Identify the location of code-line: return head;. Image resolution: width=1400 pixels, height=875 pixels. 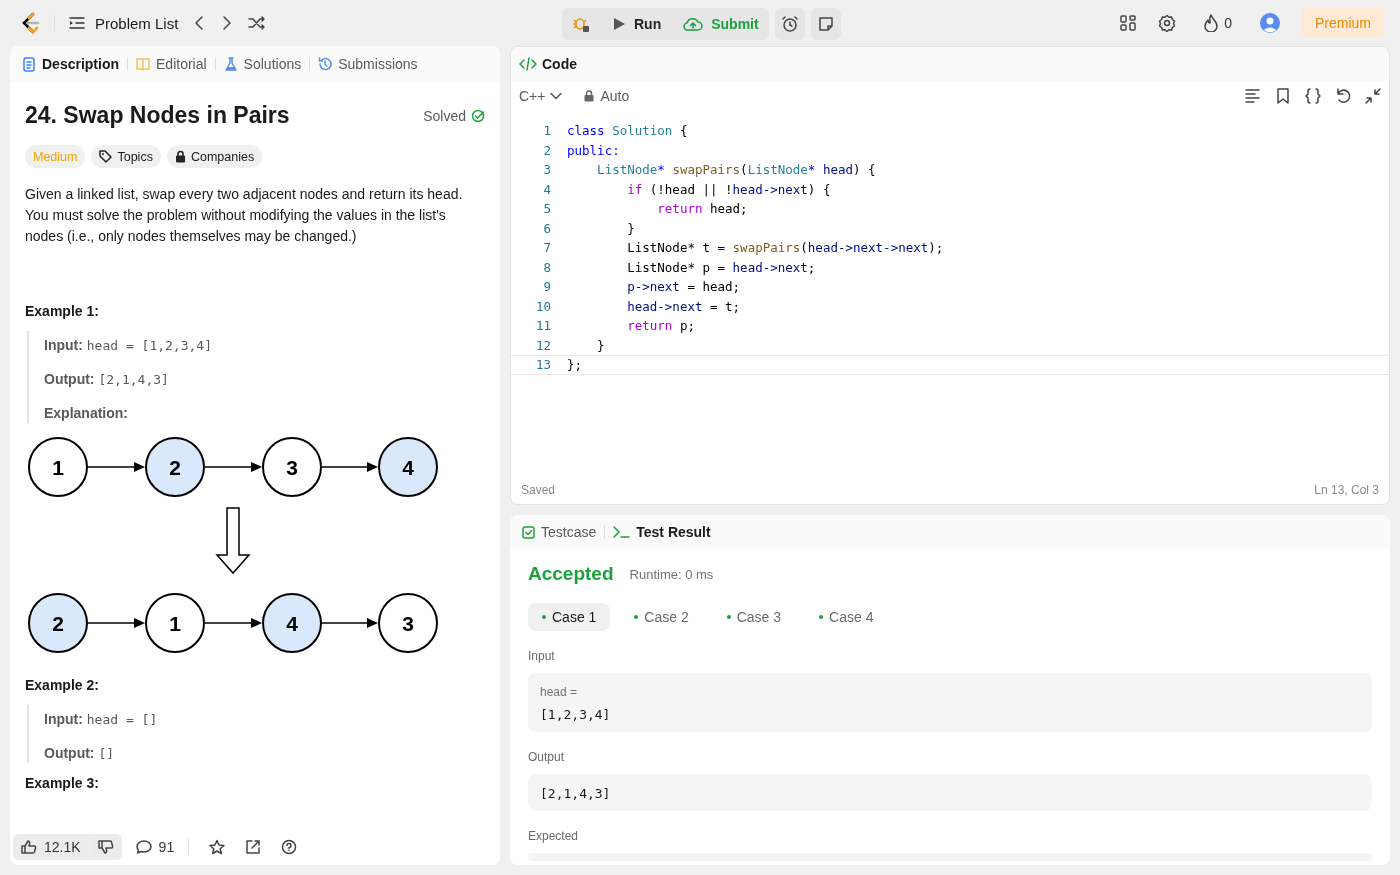
(702, 209).